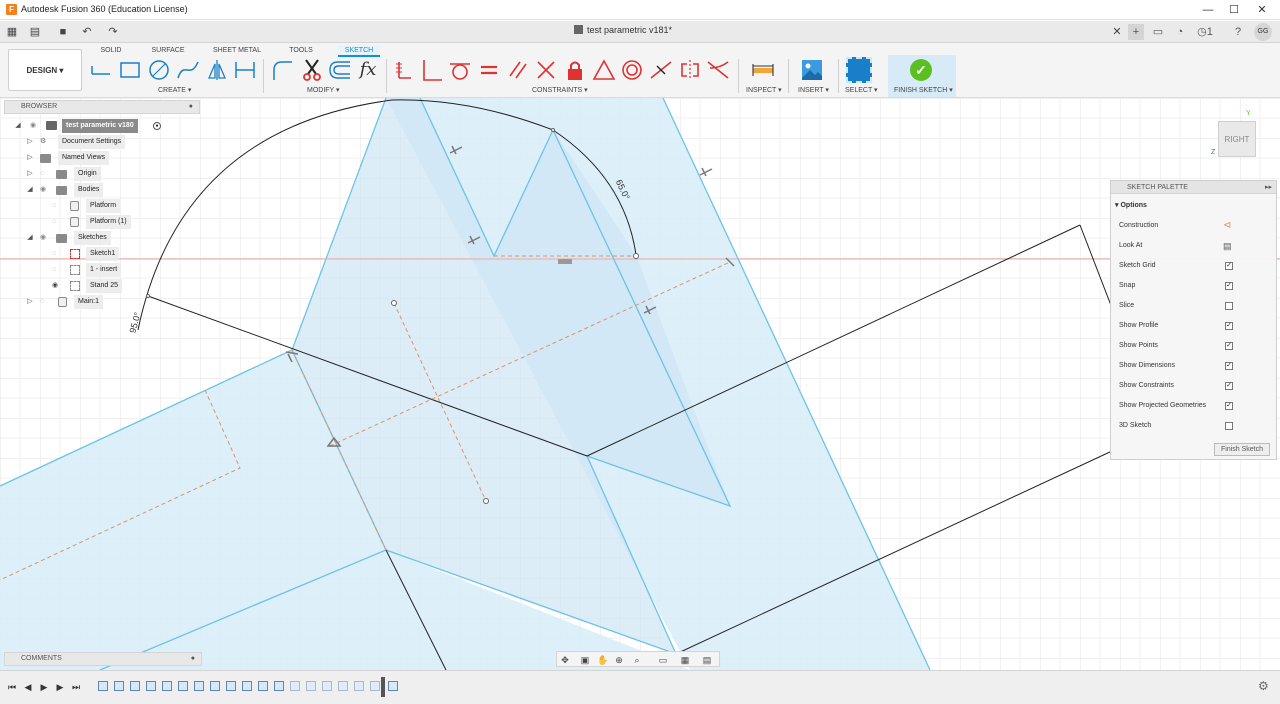 This screenshot has height=704, width=1280. What do you see at coordinates (188, 70) in the screenshot?
I see `spline-tool-icon` at bounding box center [188, 70].